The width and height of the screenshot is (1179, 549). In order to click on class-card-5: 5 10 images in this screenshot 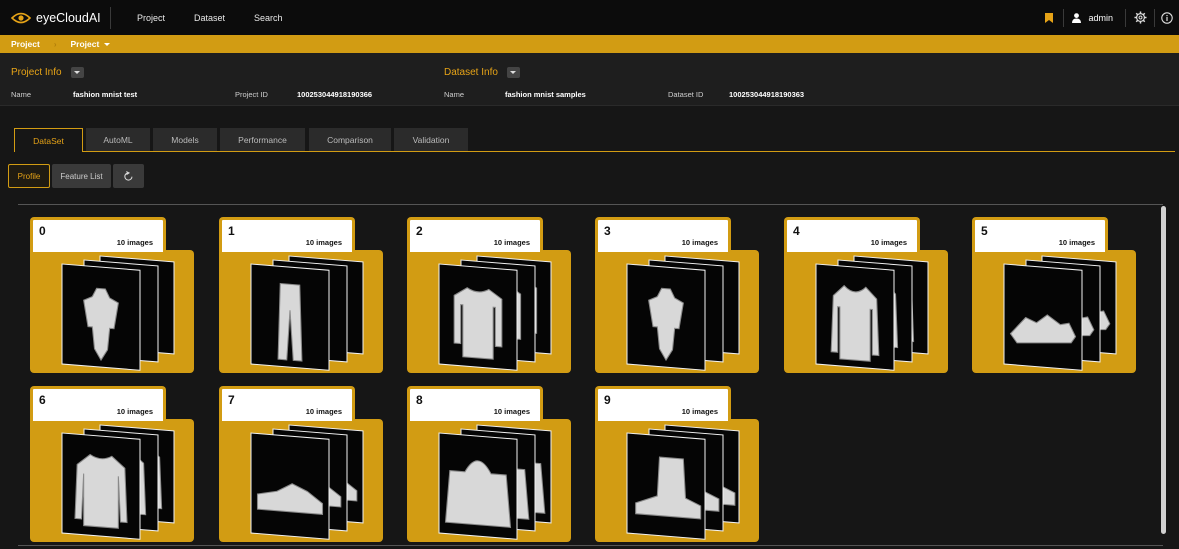, I will do `click(1054, 295)`.